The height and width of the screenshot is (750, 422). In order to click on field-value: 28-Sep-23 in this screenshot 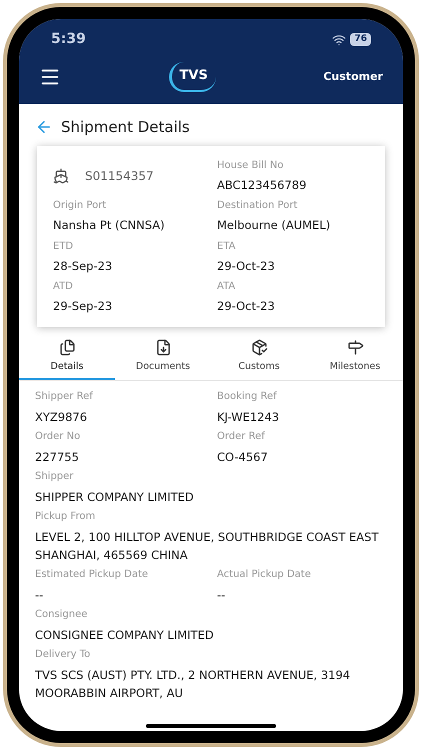, I will do `click(83, 266)`.